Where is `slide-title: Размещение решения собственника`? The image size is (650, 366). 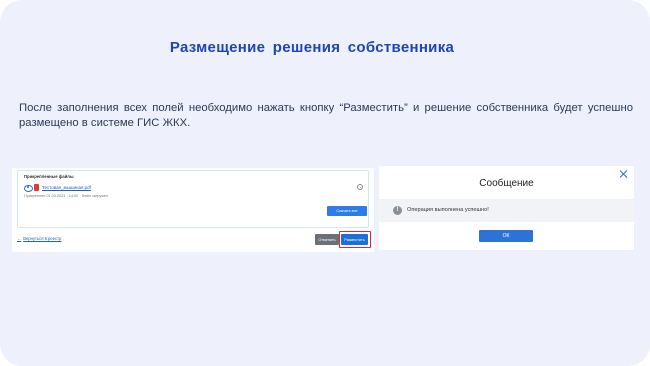
slide-title: Размещение решения собственника is located at coordinates (312, 47).